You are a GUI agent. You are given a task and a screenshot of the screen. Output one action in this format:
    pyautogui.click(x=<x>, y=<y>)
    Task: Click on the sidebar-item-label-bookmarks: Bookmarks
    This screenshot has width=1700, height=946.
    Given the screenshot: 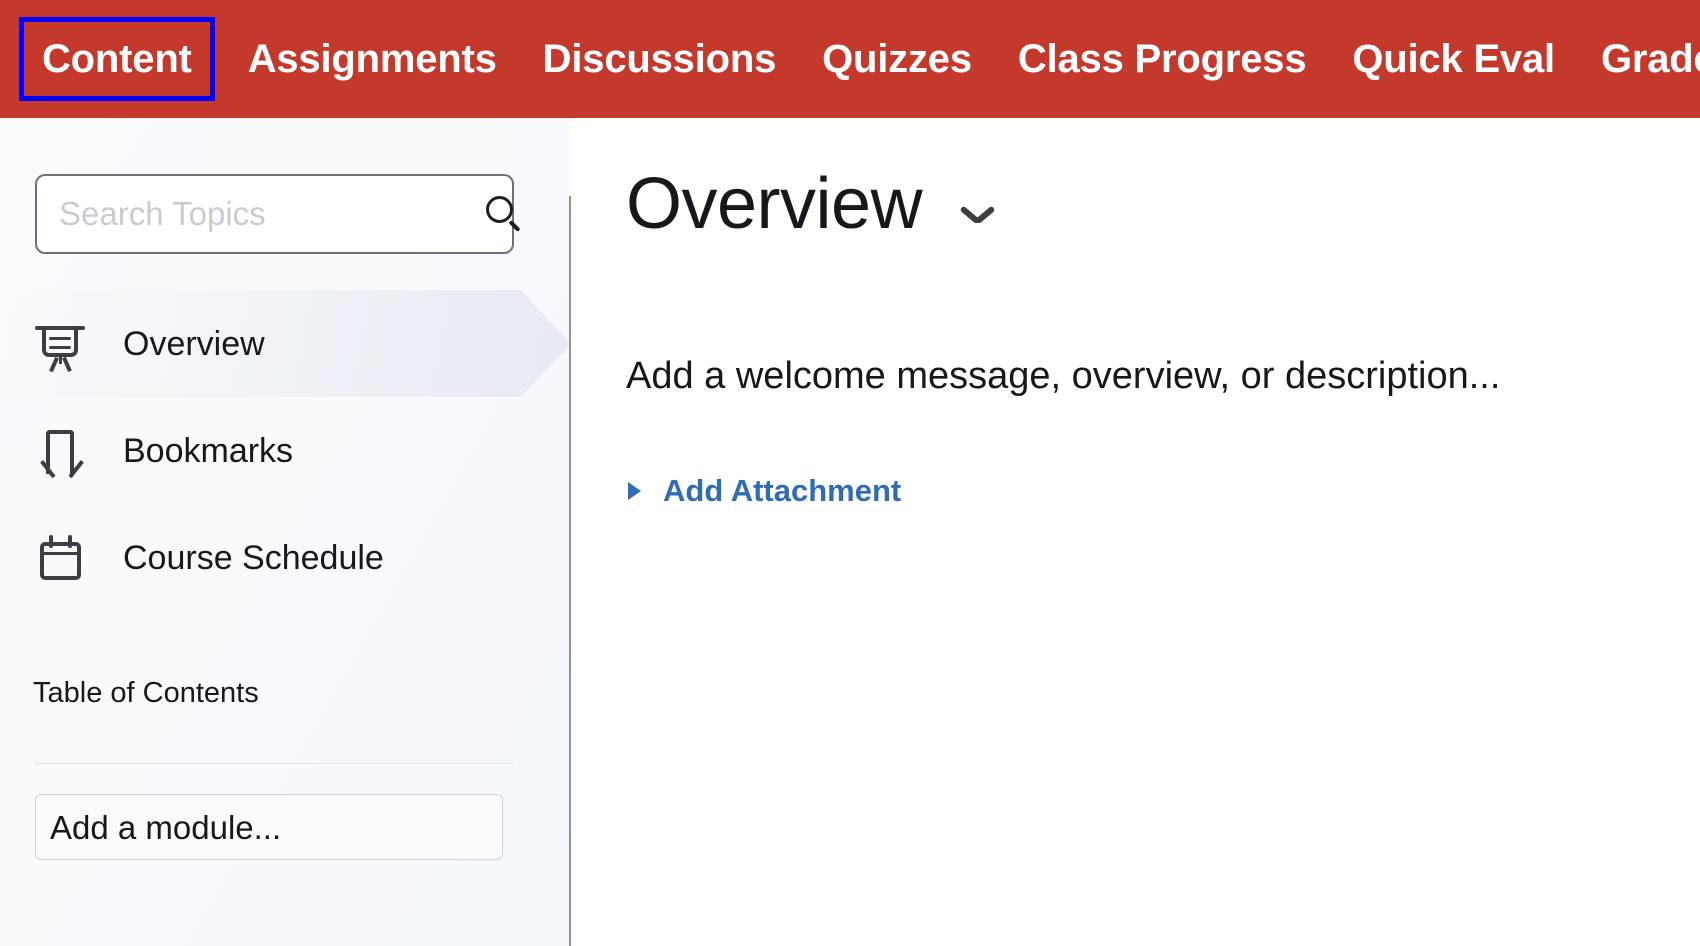 What is the action you would take?
    pyautogui.click(x=208, y=450)
    